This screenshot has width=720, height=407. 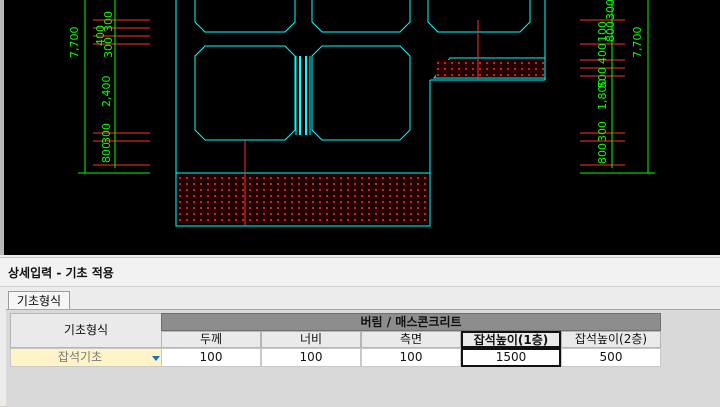 What do you see at coordinates (211, 339) in the screenshot?
I see `col-header-thickness: 두께` at bounding box center [211, 339].